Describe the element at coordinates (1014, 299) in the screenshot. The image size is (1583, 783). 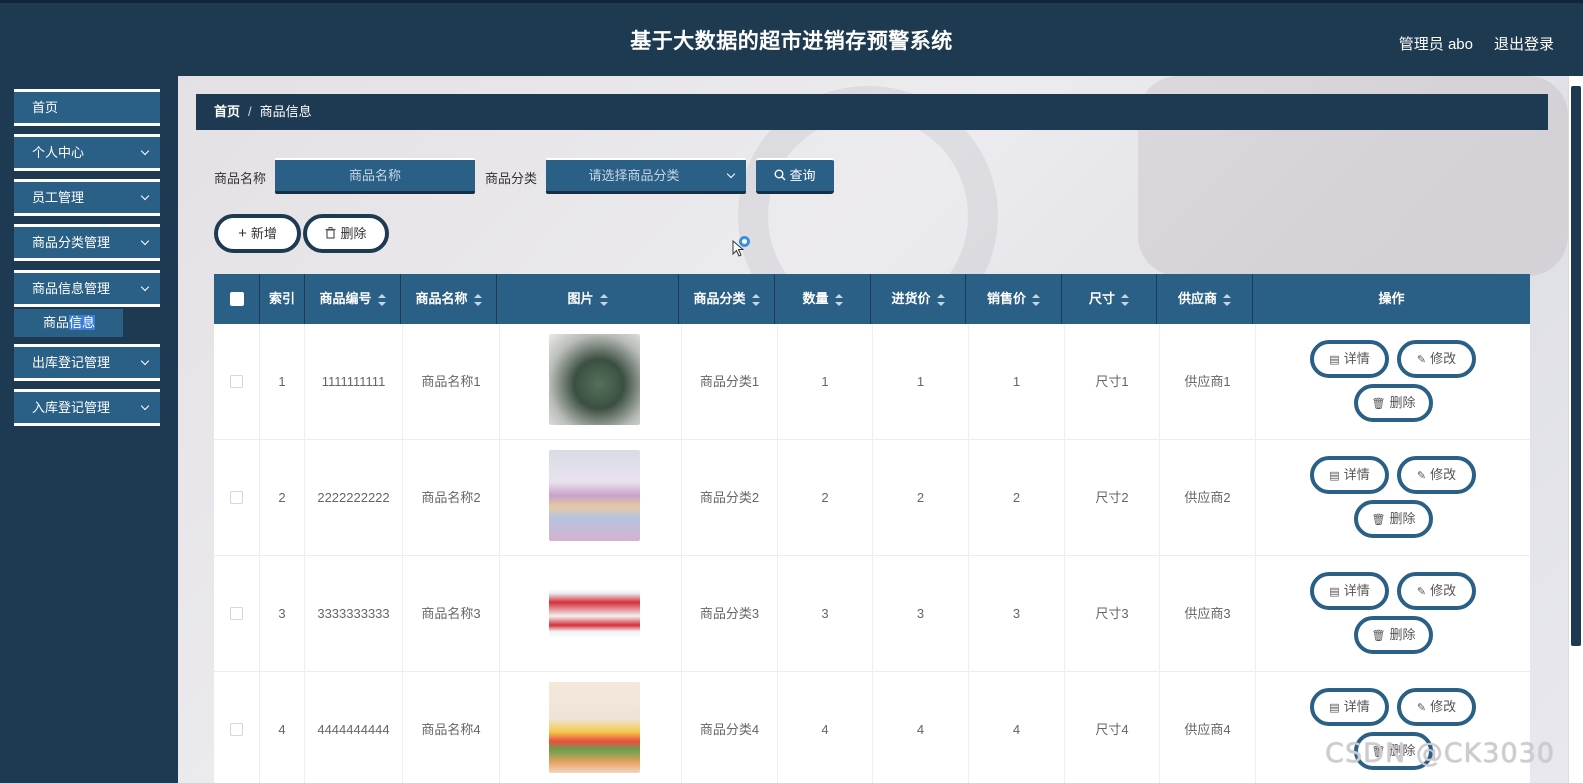
I see `header-price: 销售价` at that location.